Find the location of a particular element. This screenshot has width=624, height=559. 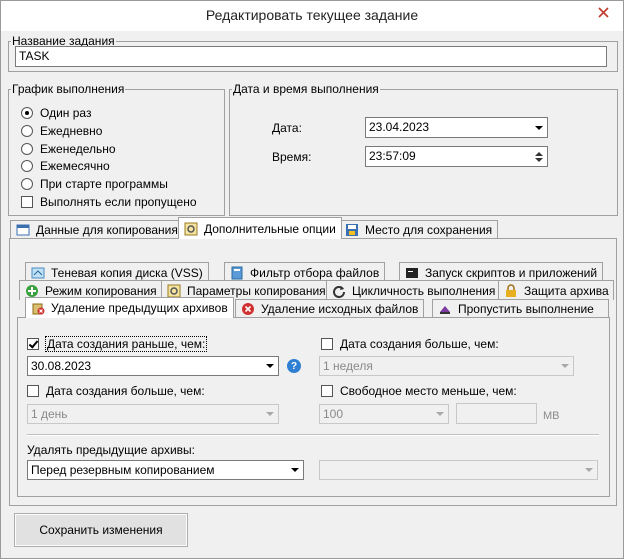

date-dropdown-button is located at coordinates (538, 127).